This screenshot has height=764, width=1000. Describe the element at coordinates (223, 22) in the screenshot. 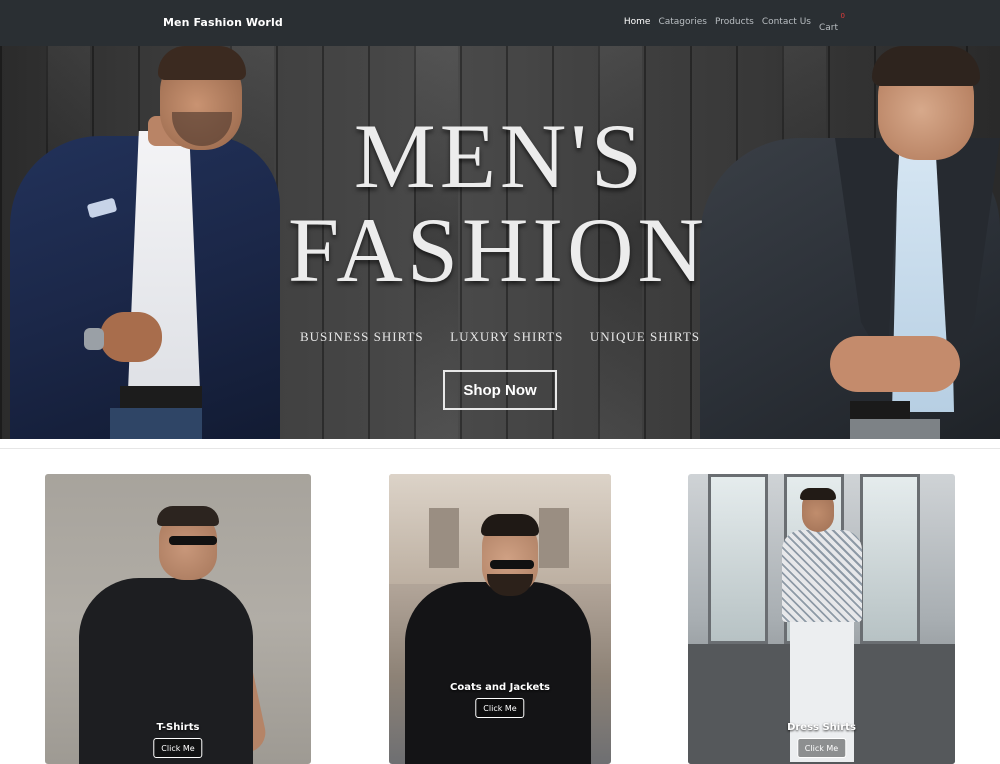

I see `brand-logo: Men Fashion World` at that location.